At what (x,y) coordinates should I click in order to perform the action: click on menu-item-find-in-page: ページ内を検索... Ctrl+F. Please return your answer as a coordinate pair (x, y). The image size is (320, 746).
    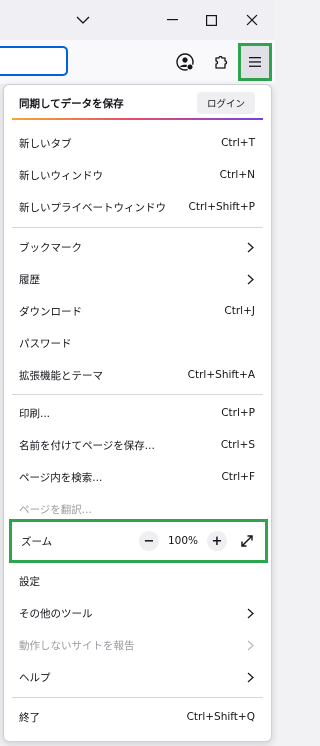
    Looking at the image, I should click on (137, 477).